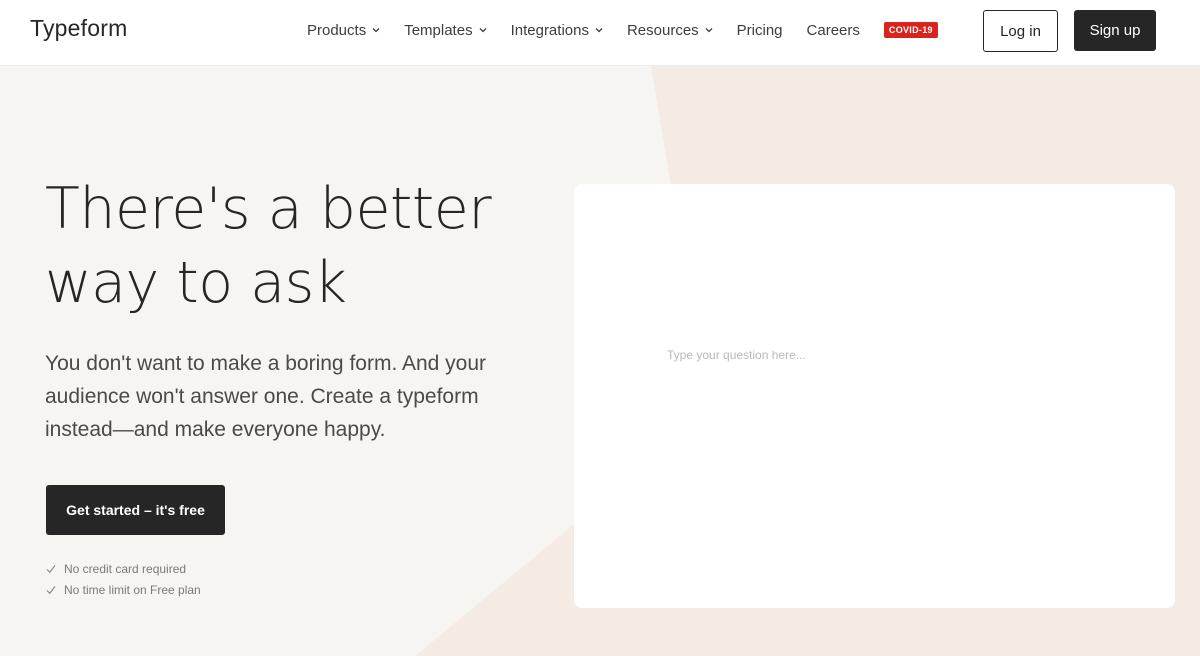 The height and width of the screenshot is (656, 1200). I want to click on nav-careers: Careers, so click(833, 30).